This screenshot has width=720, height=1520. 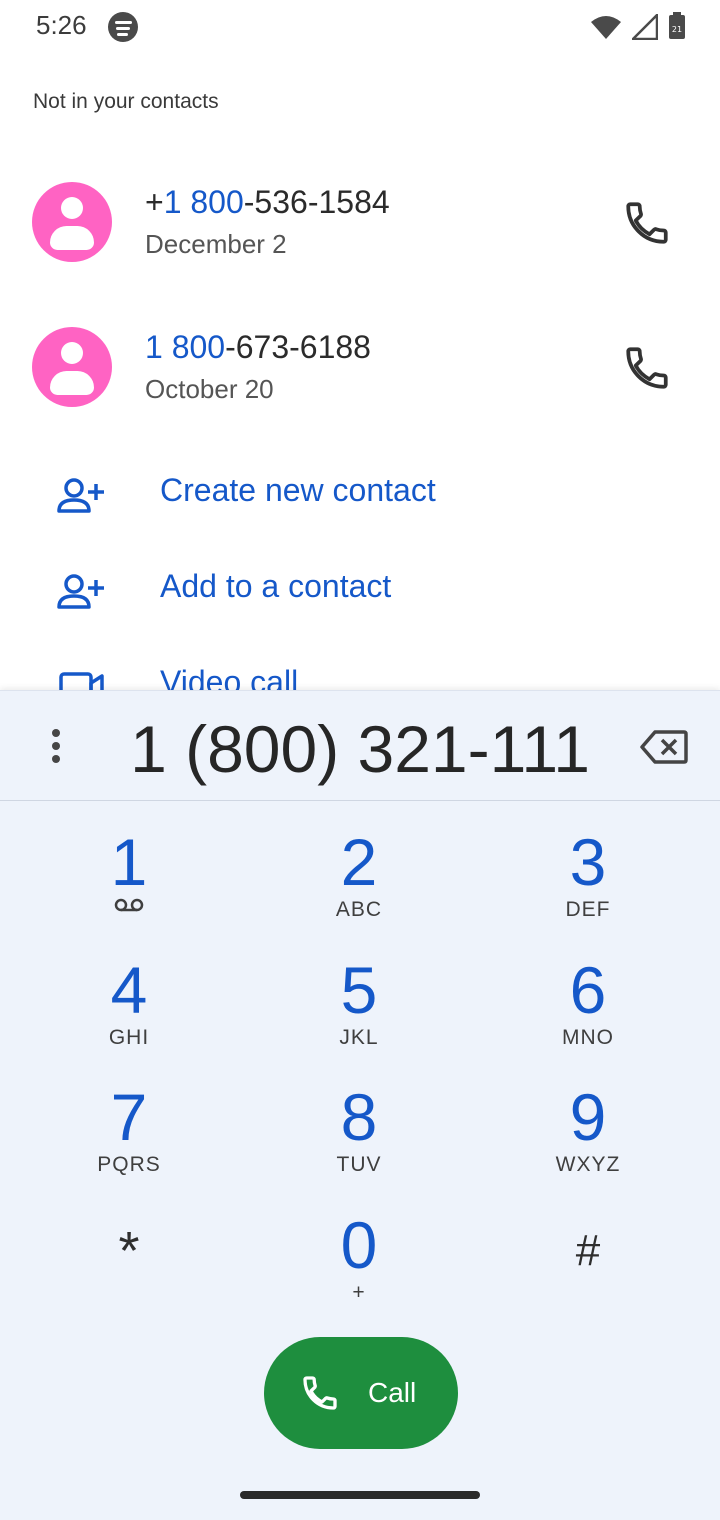 What do you see at coordinates (216, 244) in the screenshot?
I see `call-date: December 2` at bounding box center [216, 244].